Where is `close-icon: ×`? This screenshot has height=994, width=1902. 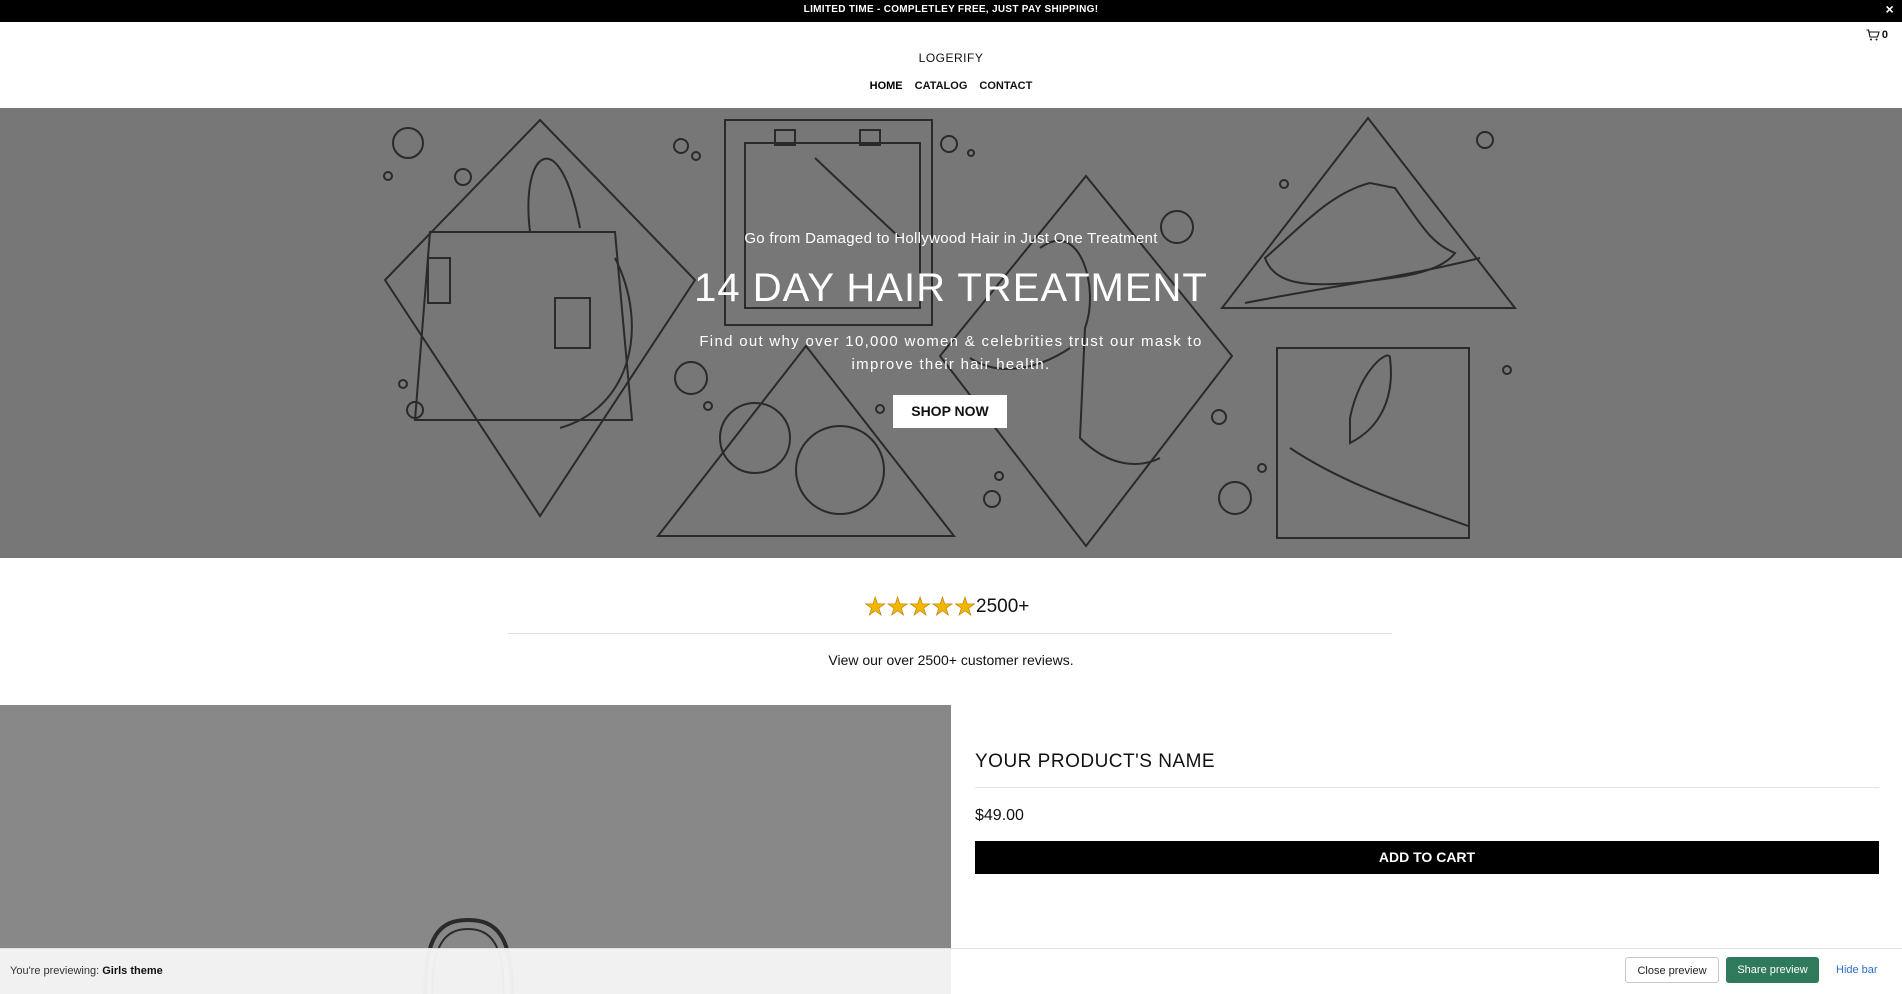
close-icon: × is located at coordinates (1890, 9).